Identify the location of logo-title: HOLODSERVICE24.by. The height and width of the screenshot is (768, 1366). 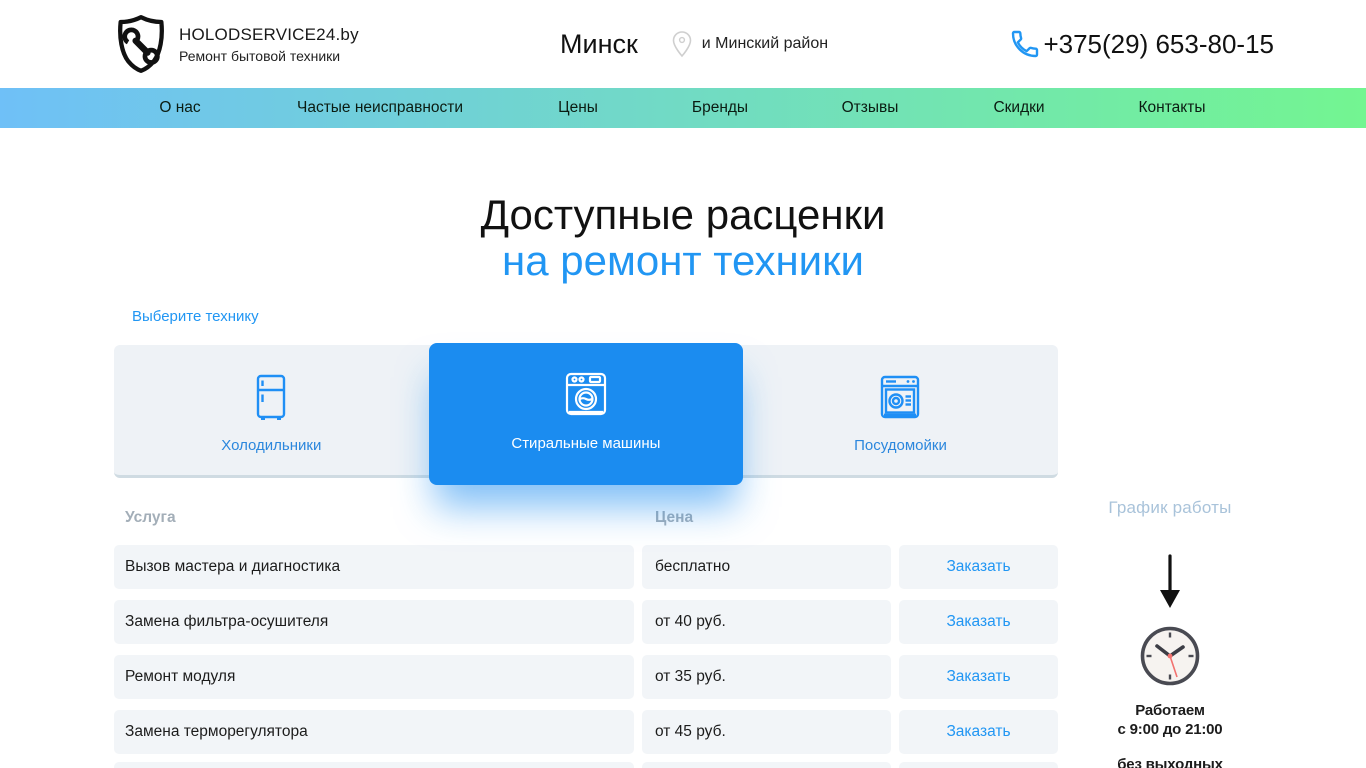
(269, 34).